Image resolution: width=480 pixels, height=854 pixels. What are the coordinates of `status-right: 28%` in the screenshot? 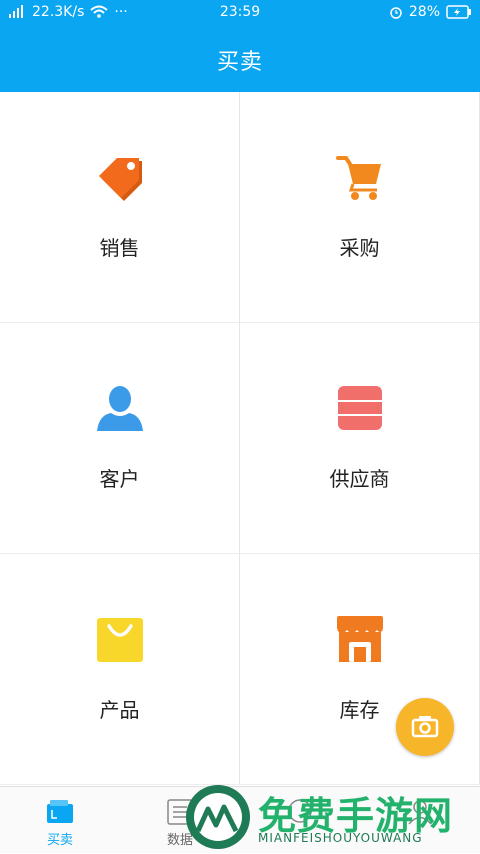 It's located at (430, 12).